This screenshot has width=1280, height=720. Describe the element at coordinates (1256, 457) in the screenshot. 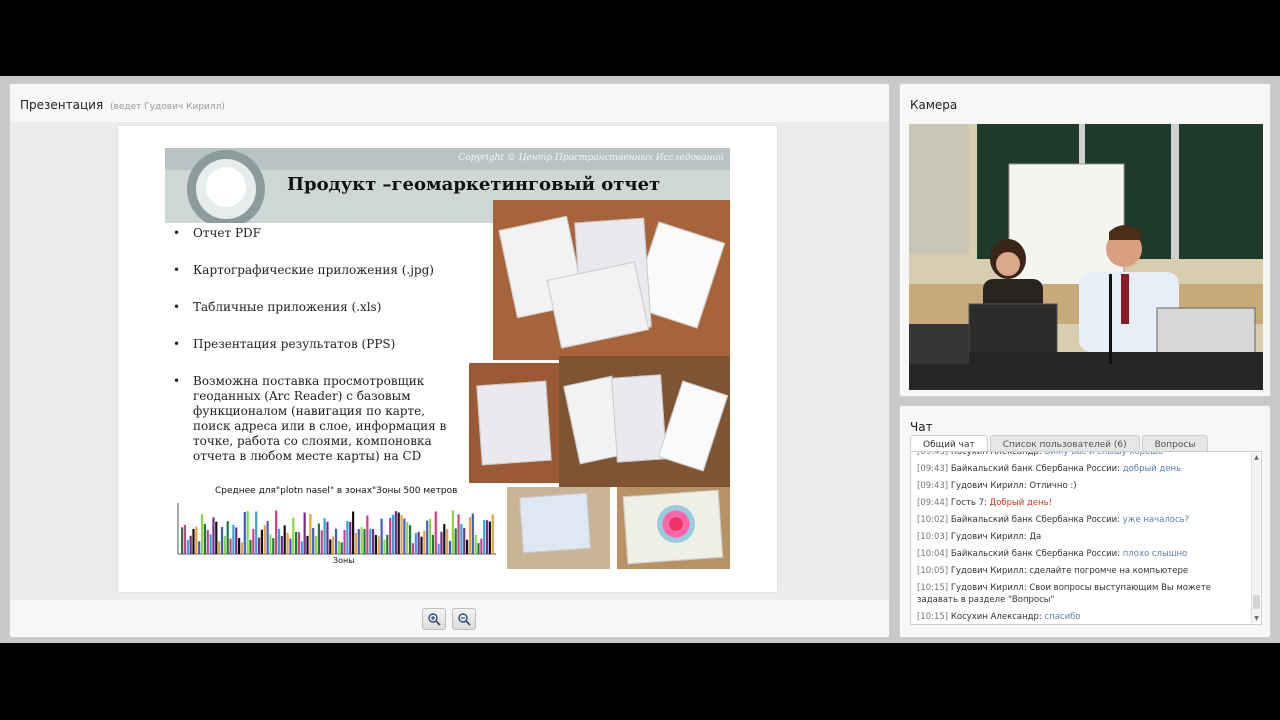

I see `scroll-up-icon: ▲` at that location.